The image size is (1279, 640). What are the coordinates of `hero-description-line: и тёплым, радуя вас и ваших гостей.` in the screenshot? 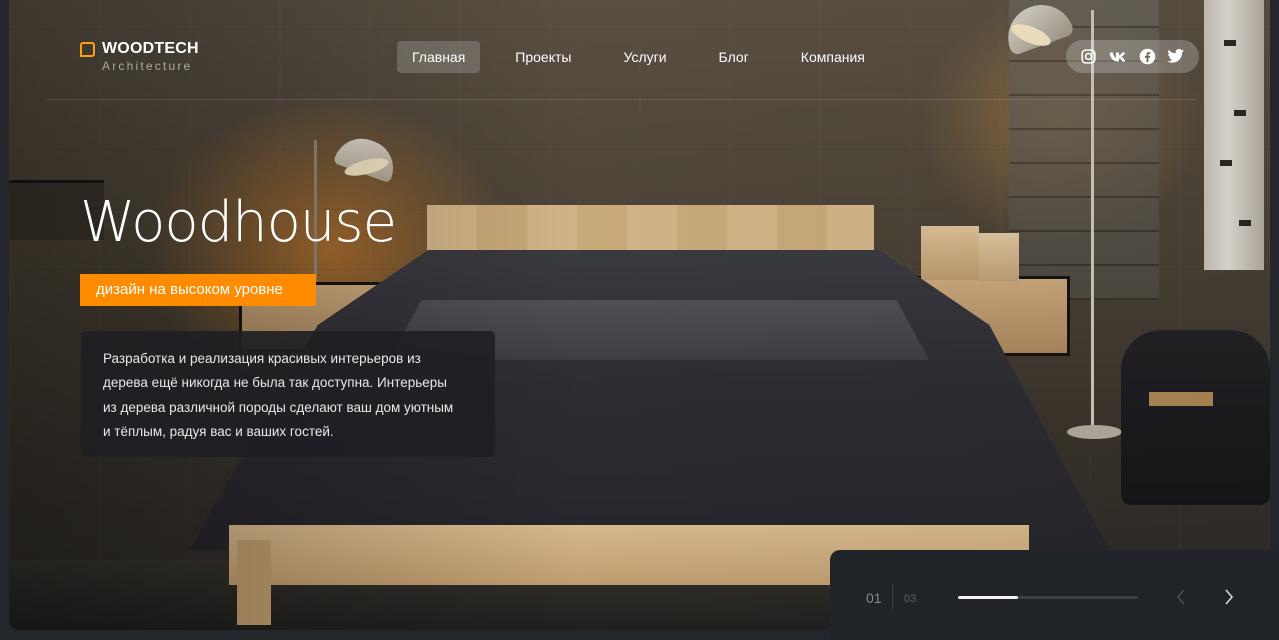 It's located at (218, 431).